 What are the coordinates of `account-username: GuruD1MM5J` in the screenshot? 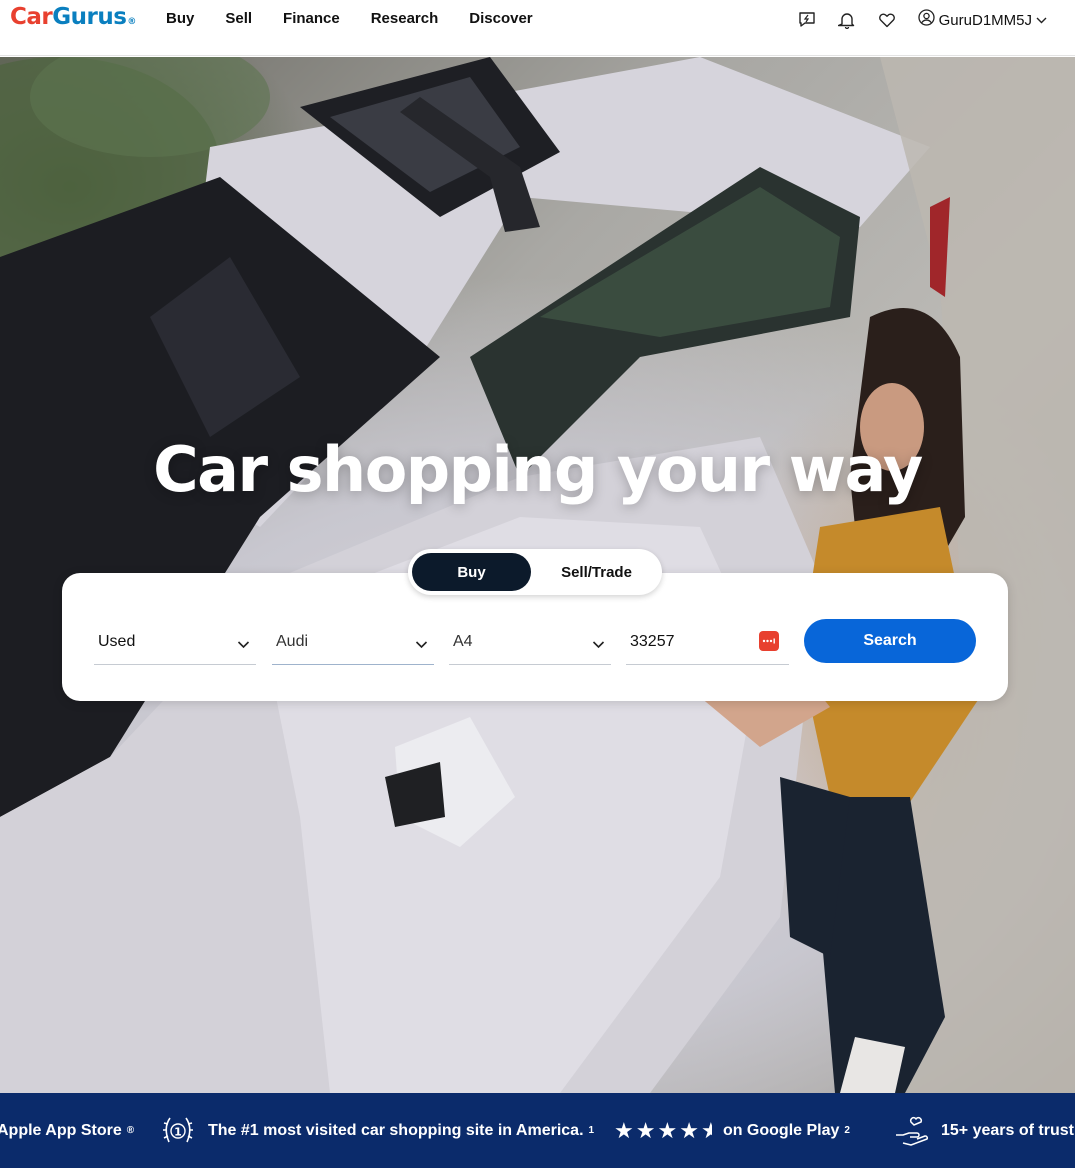 It's located at (985, 20).